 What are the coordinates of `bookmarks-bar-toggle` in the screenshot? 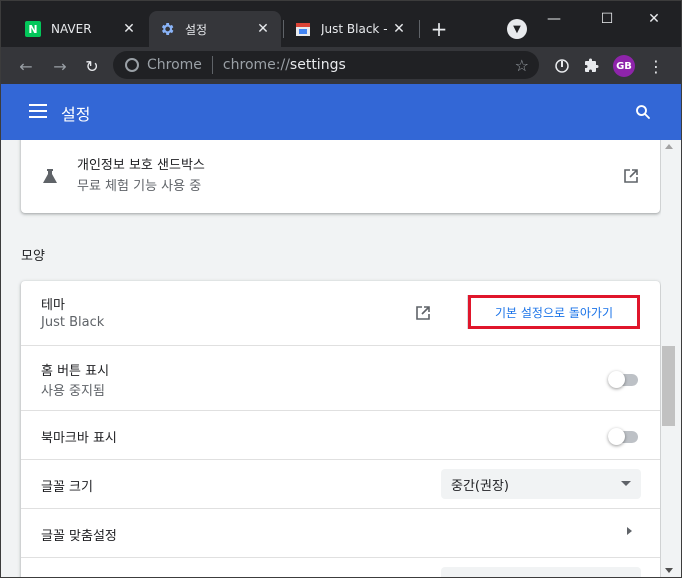 It's located at (623, 436).